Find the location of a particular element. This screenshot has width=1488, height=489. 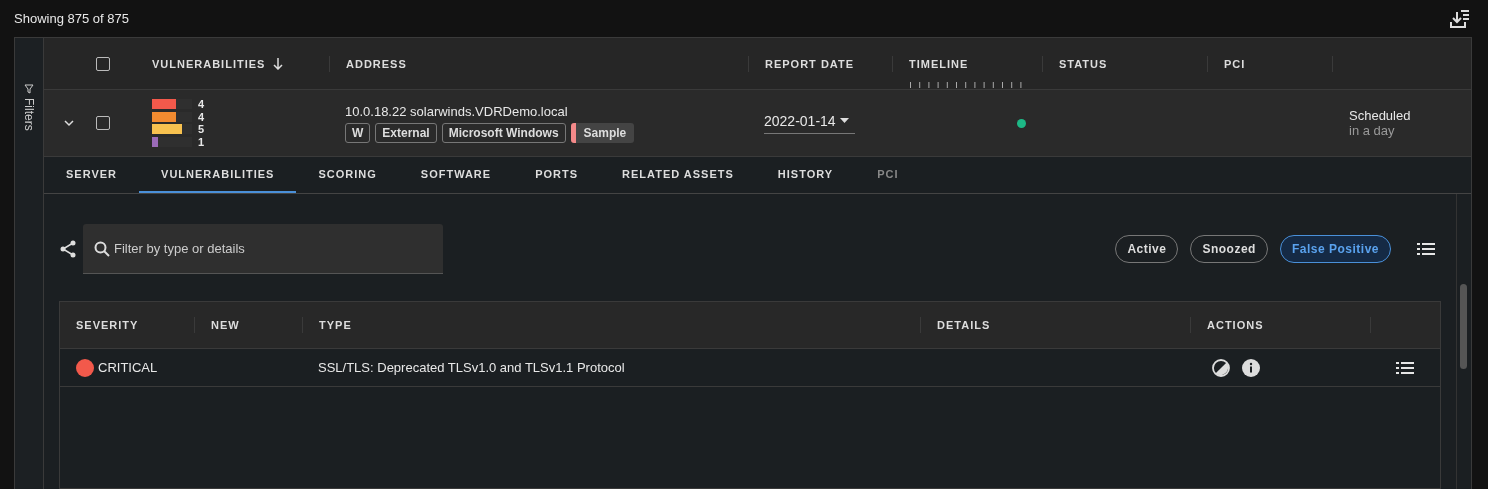

asset-address: 10.0.18.22 solarwinds.VDRDemo.local is located at coordinates (457, 111).